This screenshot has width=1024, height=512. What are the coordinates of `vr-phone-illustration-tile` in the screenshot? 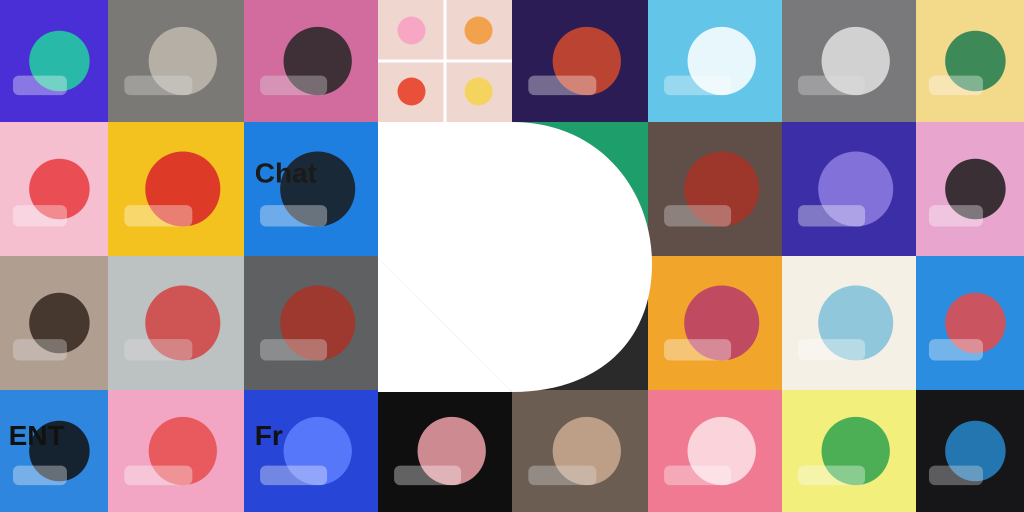 It's located at (54, 61).